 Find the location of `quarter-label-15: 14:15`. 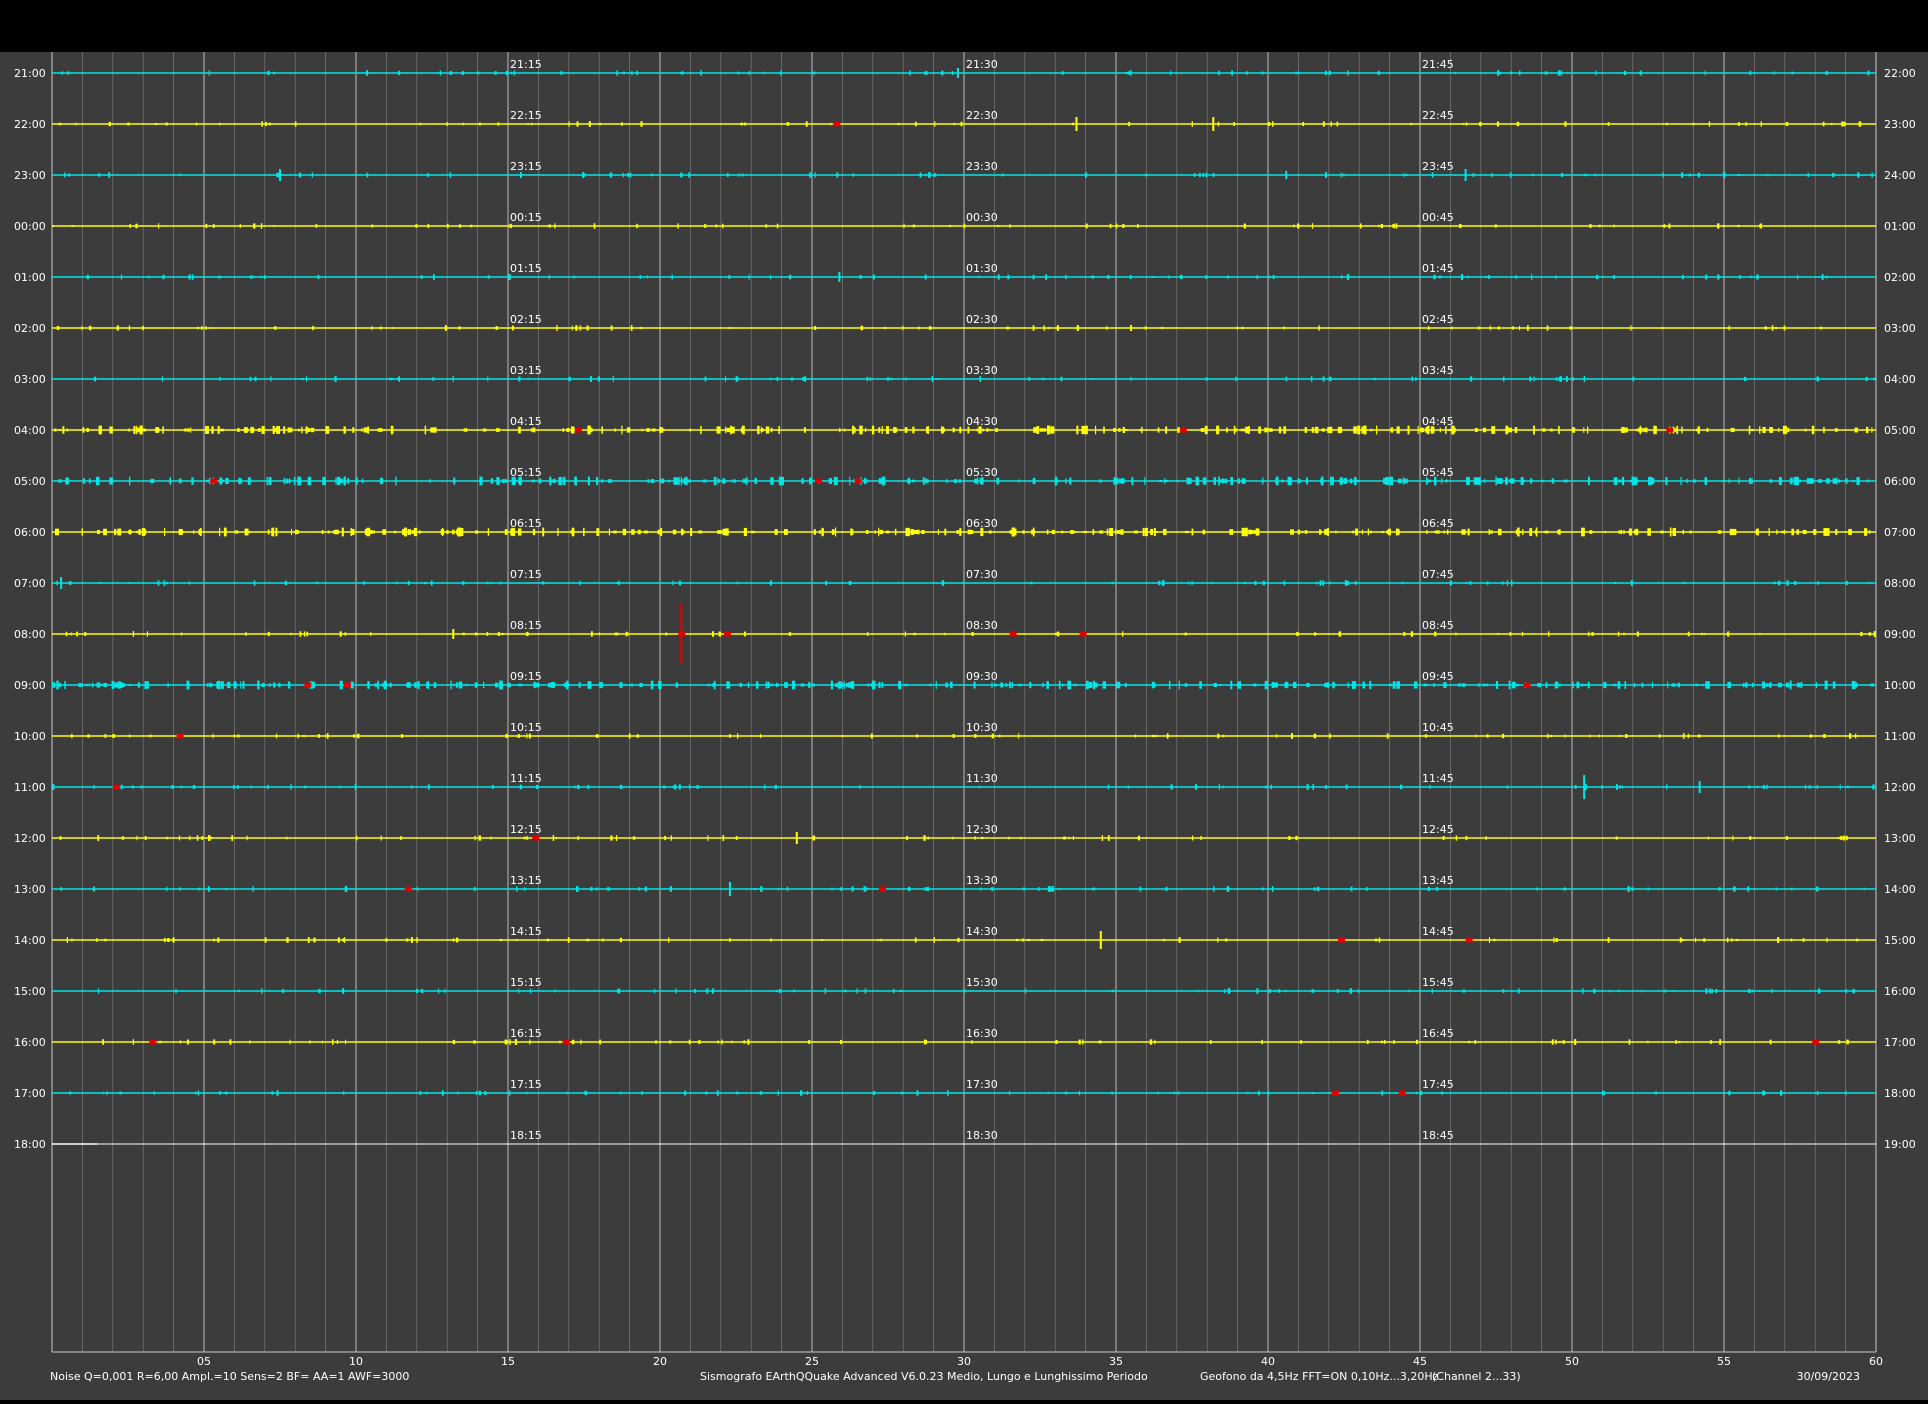

quarter-label-15: 14:15 is located at coordinates (526, 931).